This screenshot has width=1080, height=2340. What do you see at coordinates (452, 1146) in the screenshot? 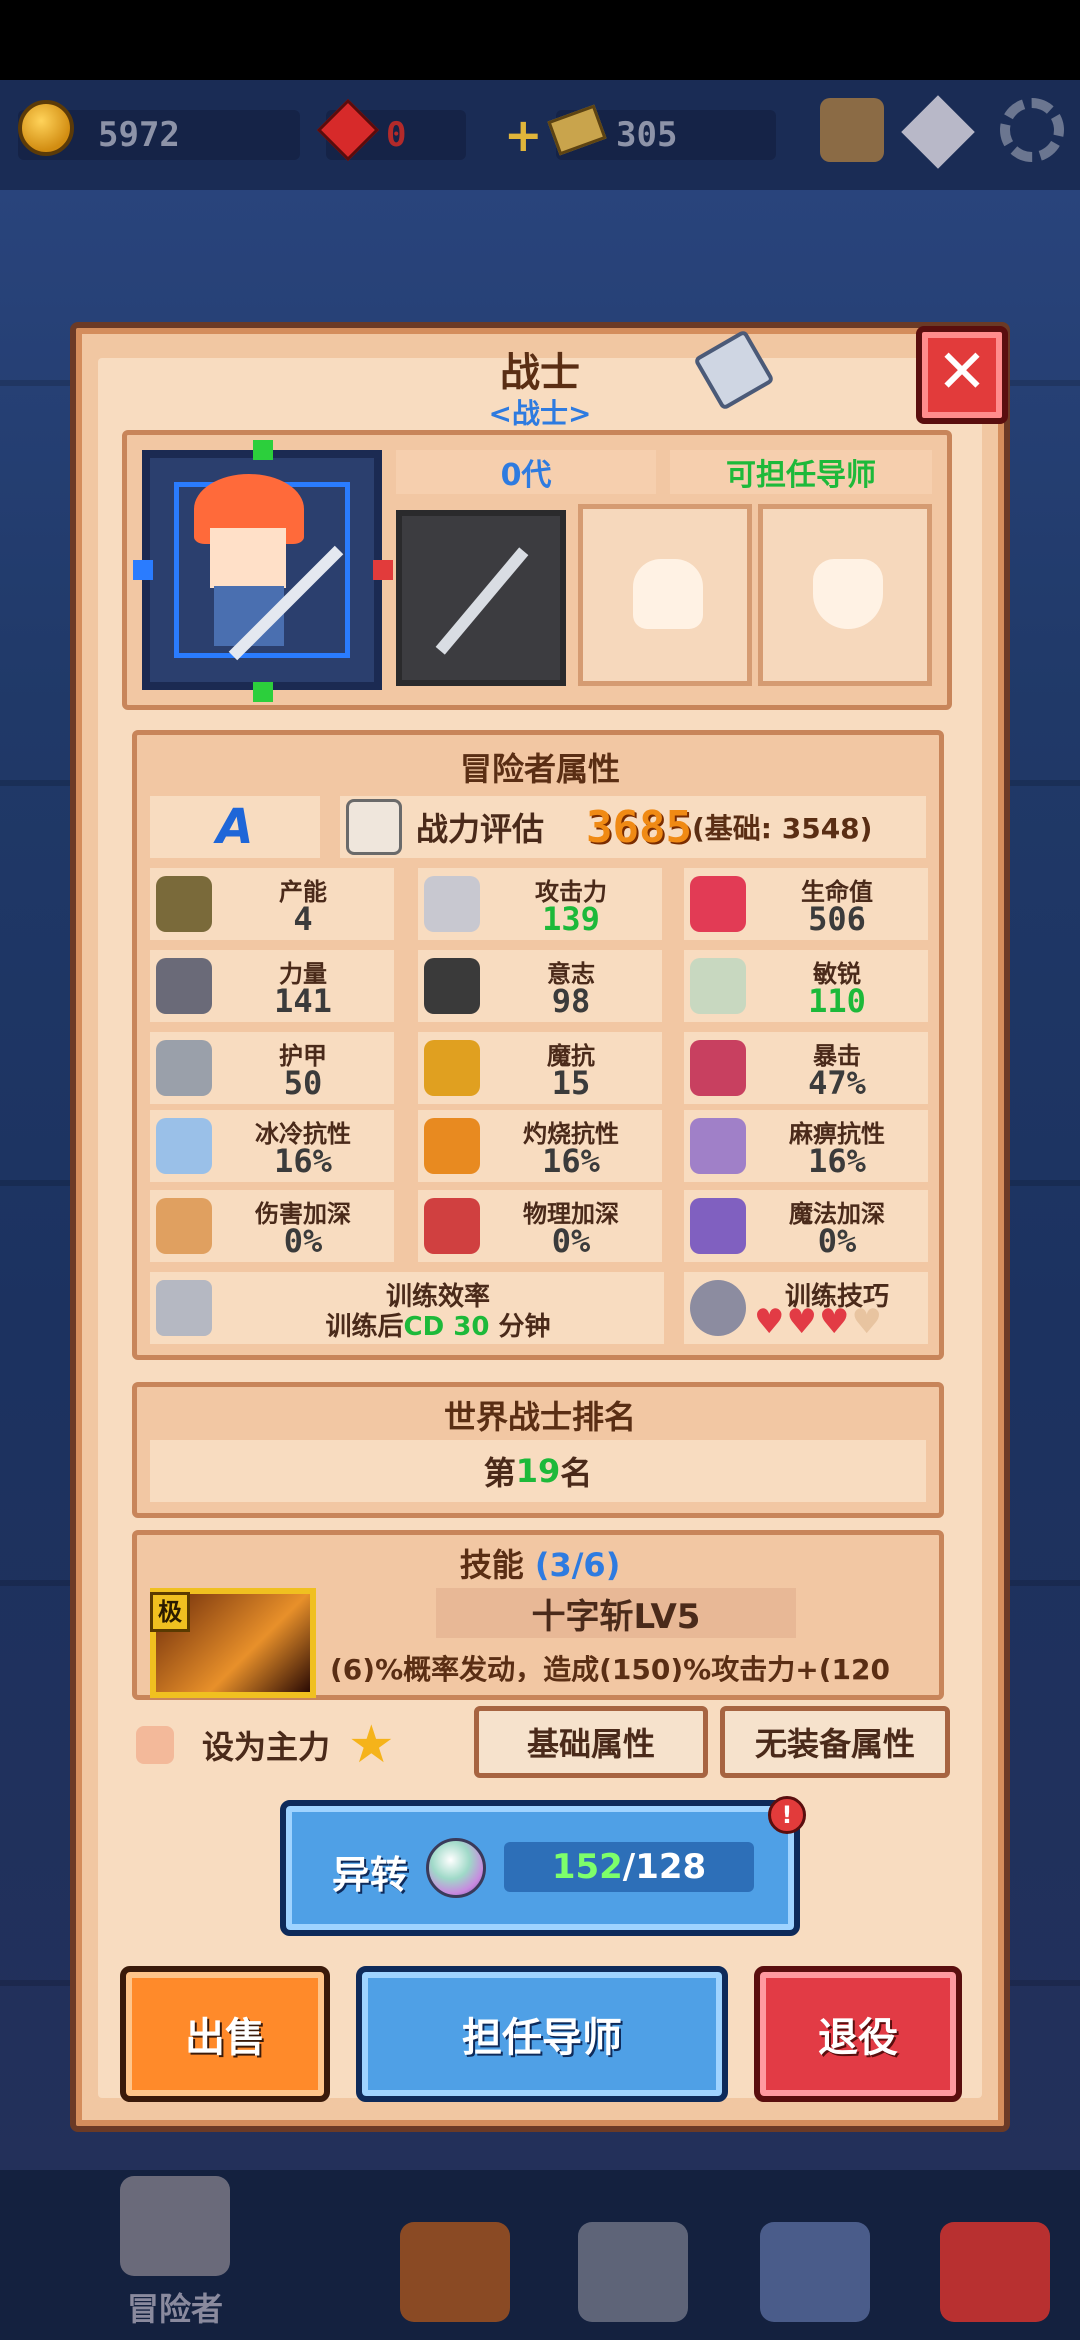
I see `fire-icon` at bounding box center [452, 1146].